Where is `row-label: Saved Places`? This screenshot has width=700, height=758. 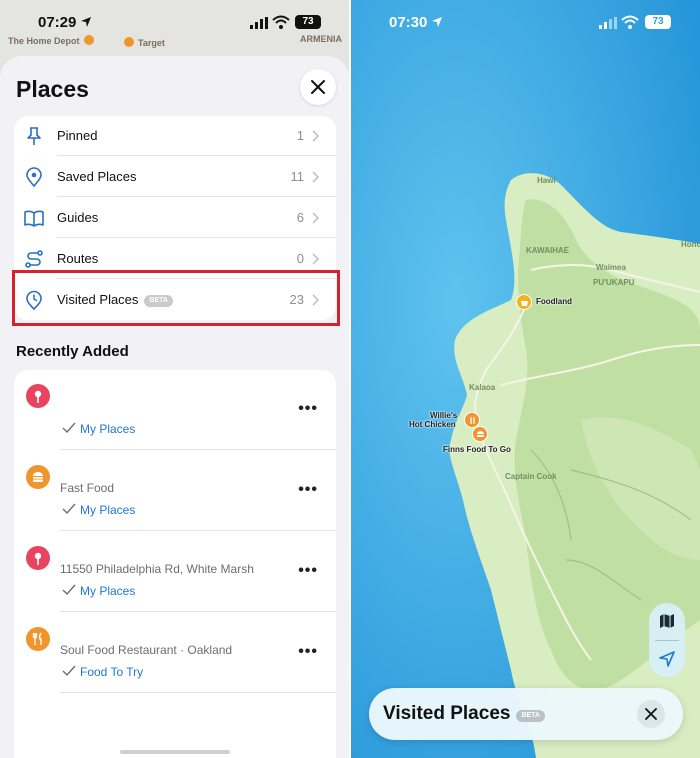
row-label: Saved Places is located at coordinates (97, 176).